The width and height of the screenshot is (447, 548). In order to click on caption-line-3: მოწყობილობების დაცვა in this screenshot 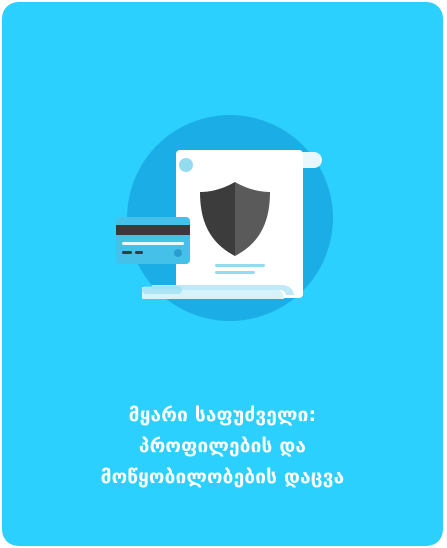, I will do `click(222, 477)`.